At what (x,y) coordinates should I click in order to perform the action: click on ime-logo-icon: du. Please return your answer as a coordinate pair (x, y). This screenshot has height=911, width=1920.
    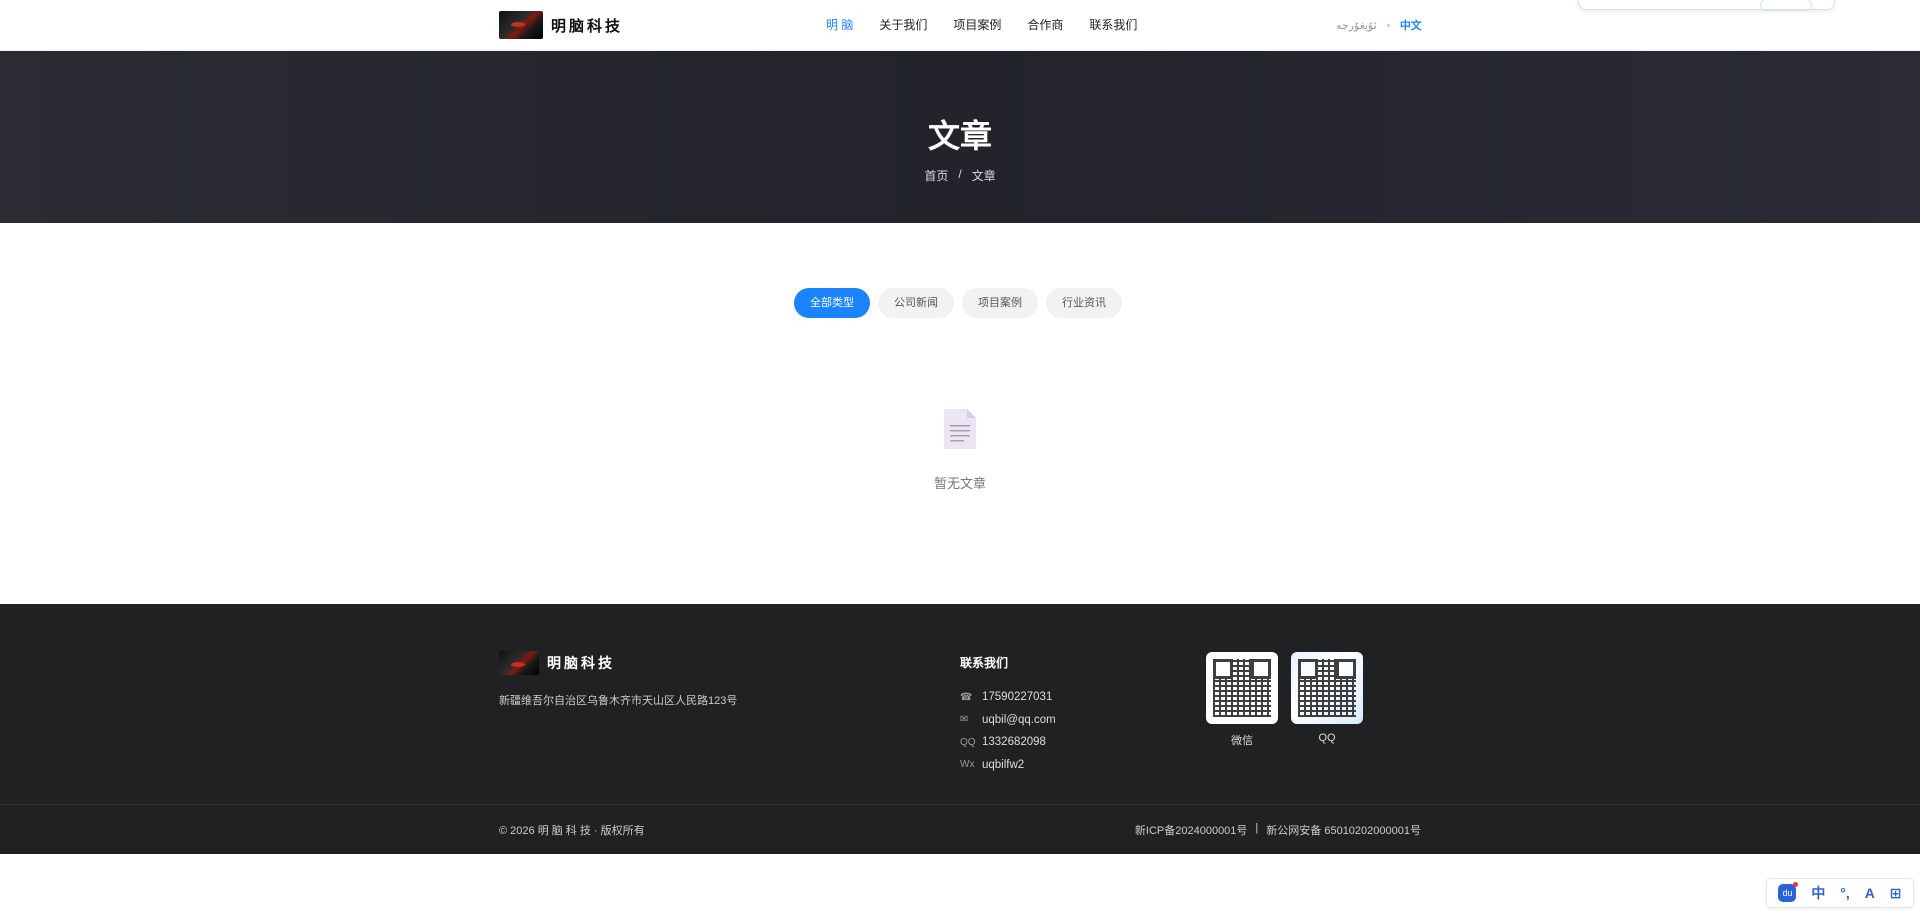
    Looking at the image, I should click on (1788, 892).